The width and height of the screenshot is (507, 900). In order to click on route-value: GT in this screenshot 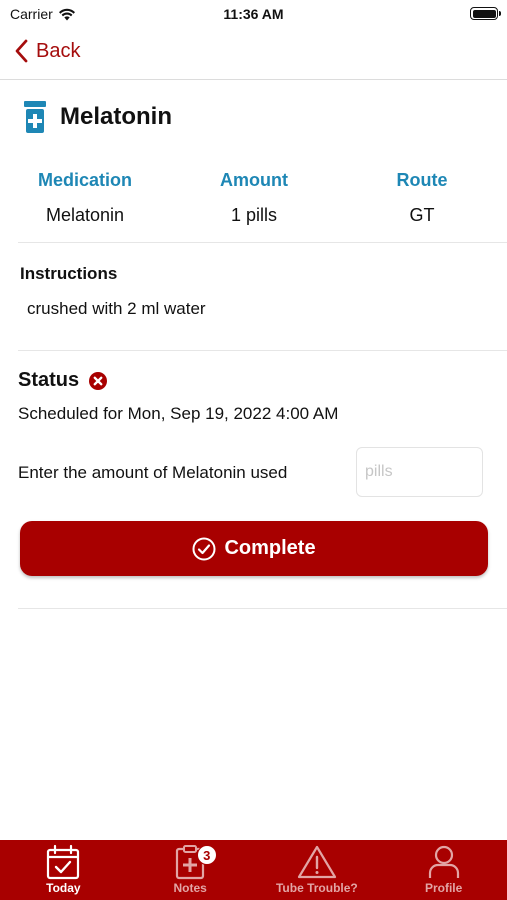, I will do `click(422, 215)`.